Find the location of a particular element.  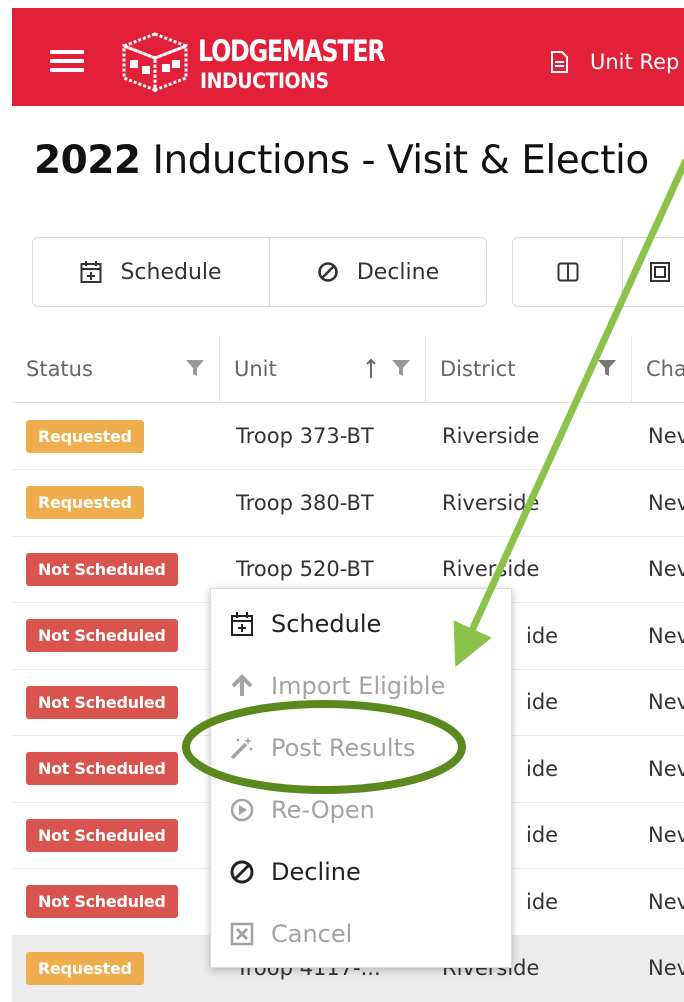

view-button-group is located at coordinates (598, 272).